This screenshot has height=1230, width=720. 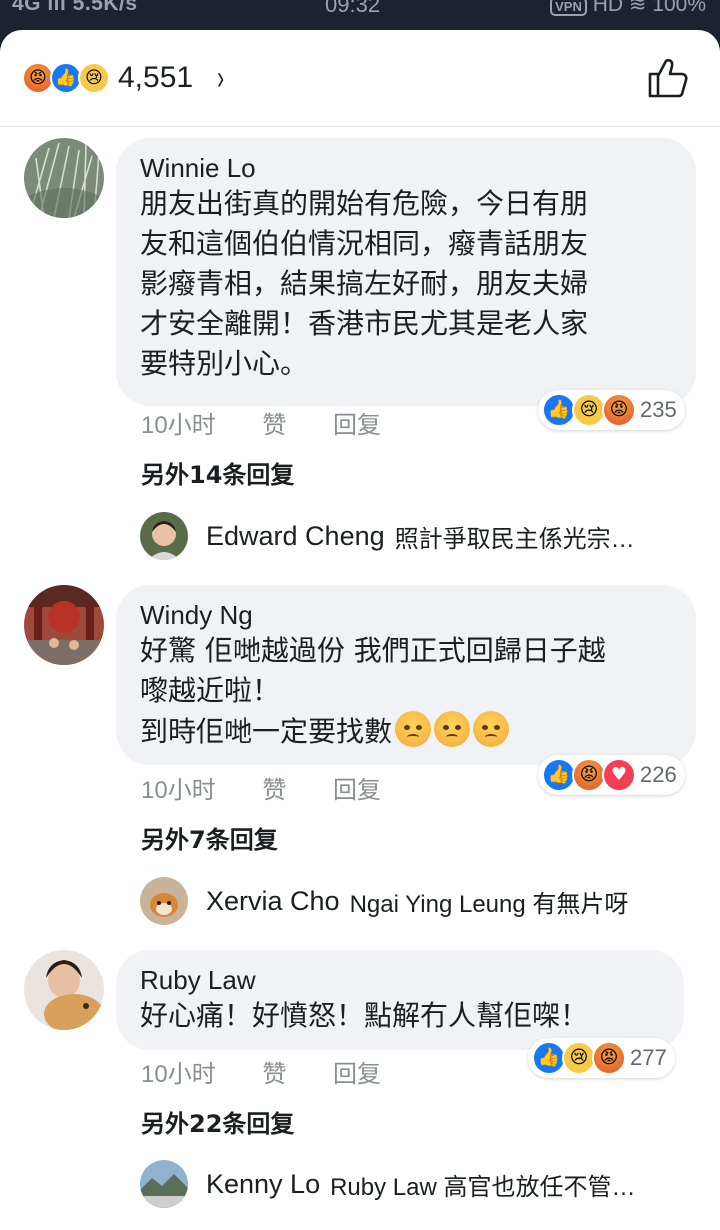 What do you see at coordinates (400, 980) in the screenshot?
I see `comment-author: Ruby Law` at bounding box center [400, 980].